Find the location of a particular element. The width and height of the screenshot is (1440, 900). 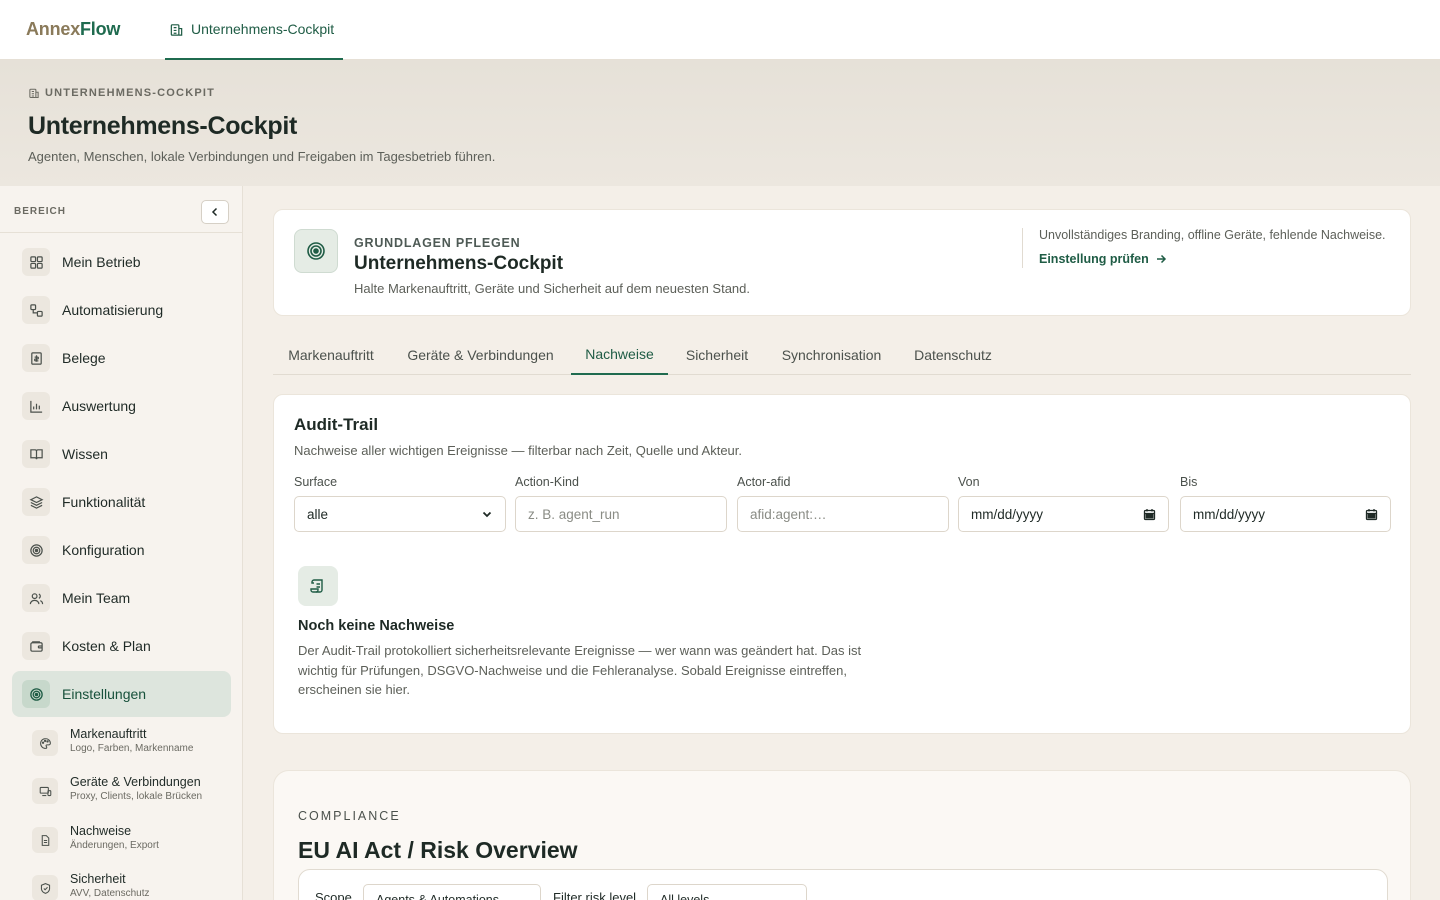

chevron-left-icon is located at coordinates (214, 212).